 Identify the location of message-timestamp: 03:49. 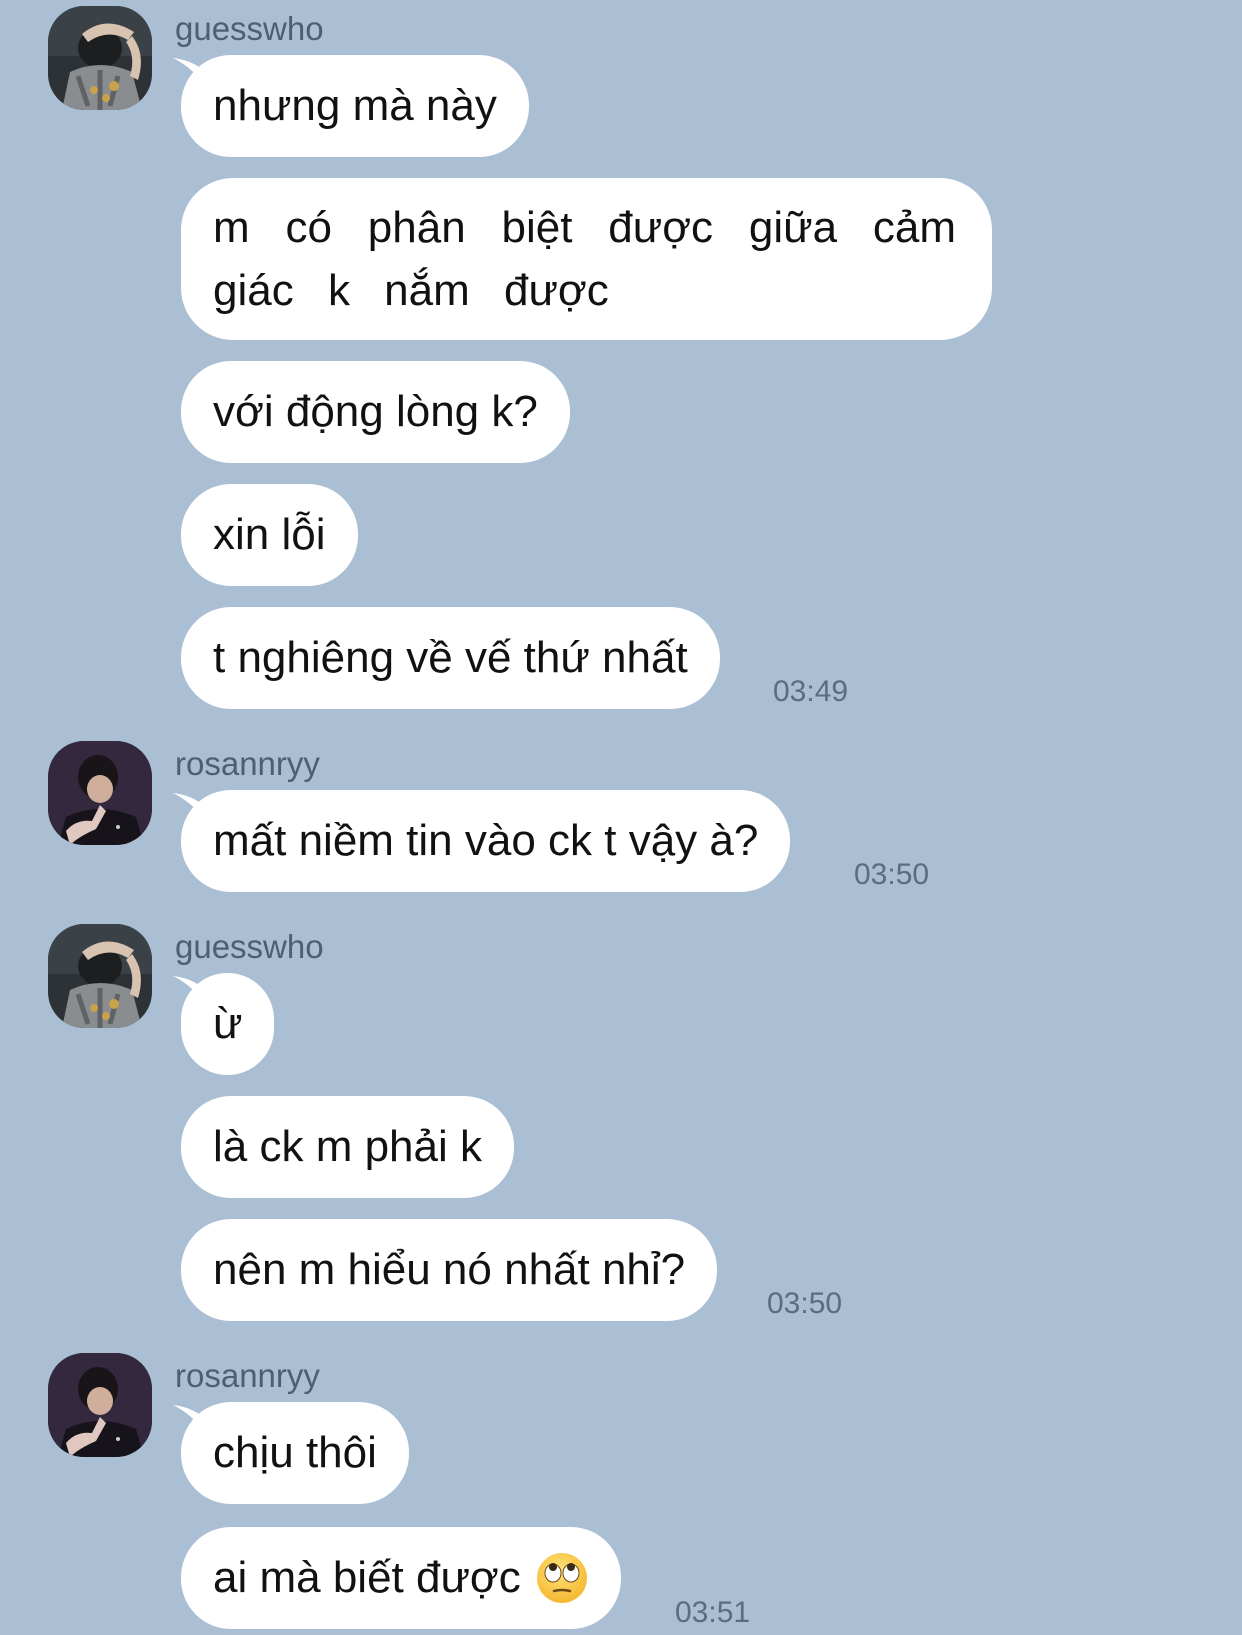
(811, 691).